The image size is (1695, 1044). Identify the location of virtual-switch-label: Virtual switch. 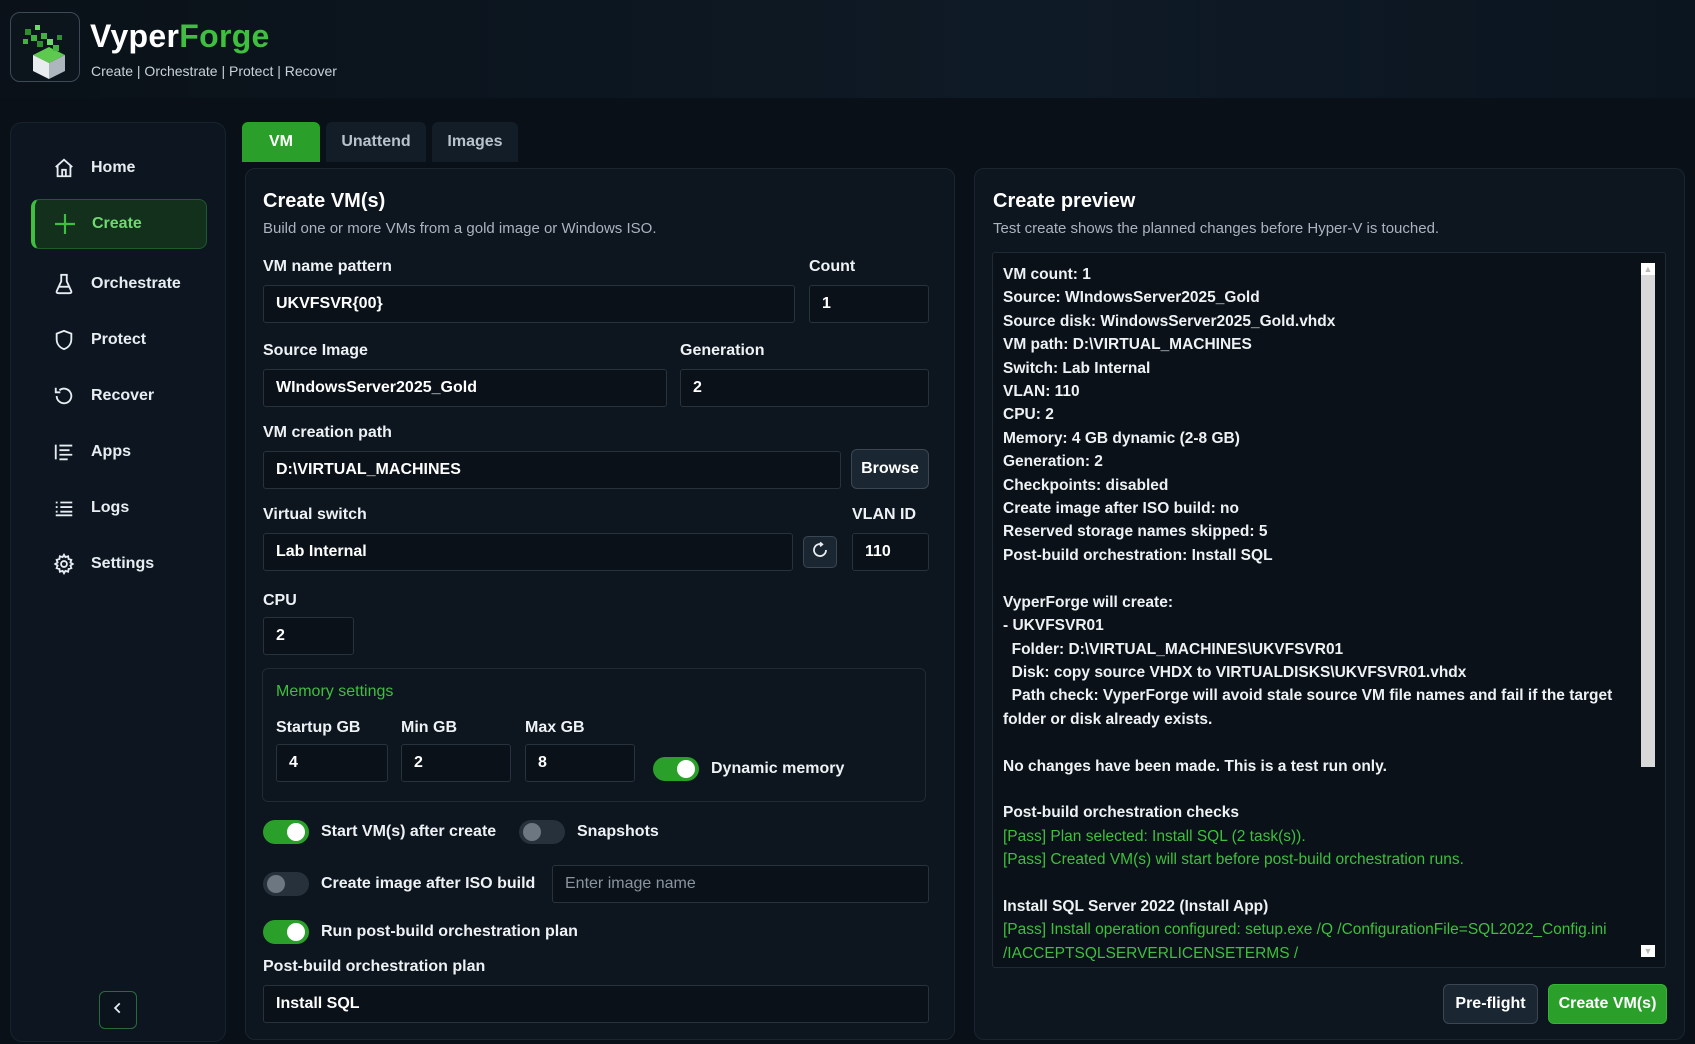
(315, 514).